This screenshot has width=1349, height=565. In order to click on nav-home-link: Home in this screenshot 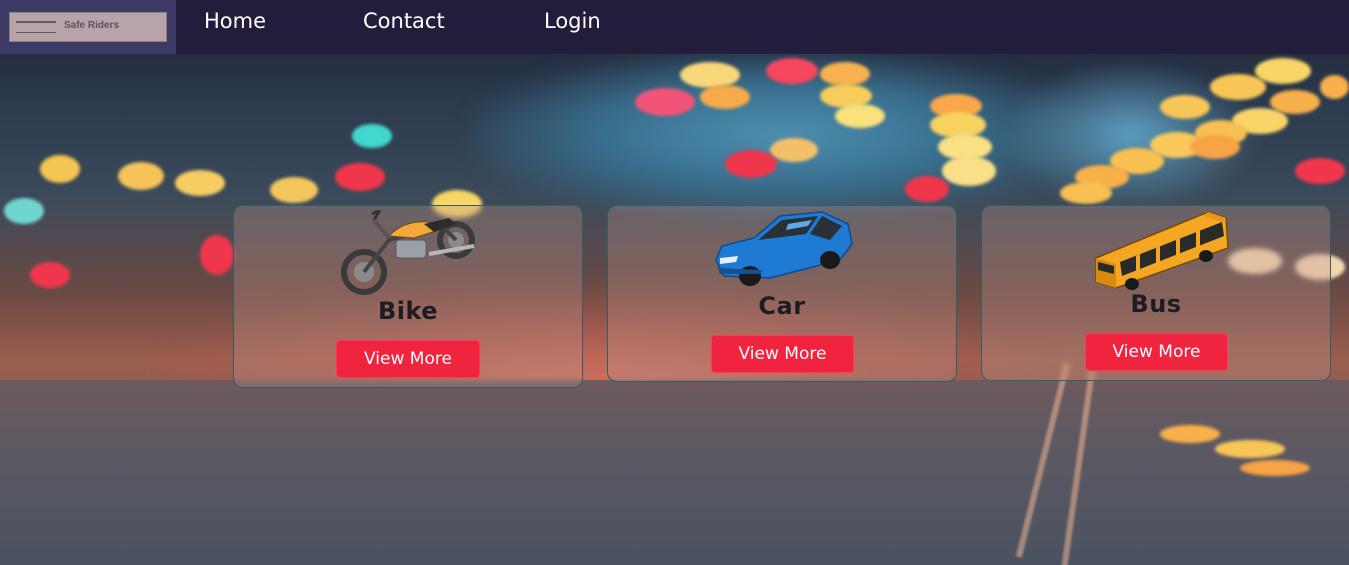, I will do `click(235, 21)`.